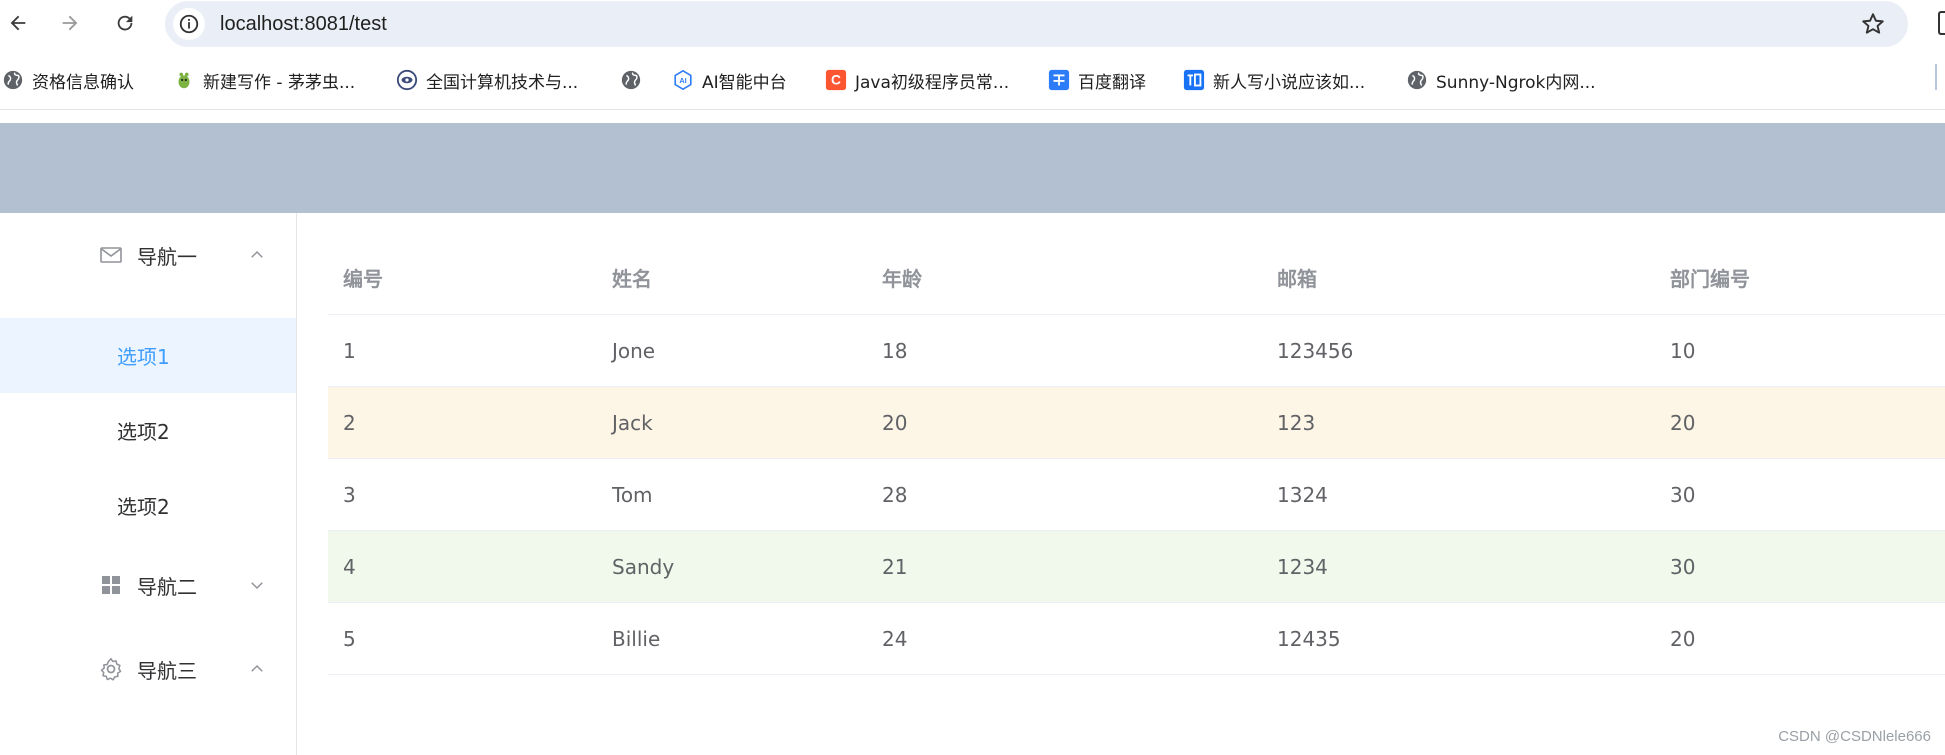 Image resolution: width=1945 pixels, height=755 pixels. What do you see at coordinates (148, 355) in the screenshot?
I see `menu-item-option1: 选项1` at bounding box center [148, 355].